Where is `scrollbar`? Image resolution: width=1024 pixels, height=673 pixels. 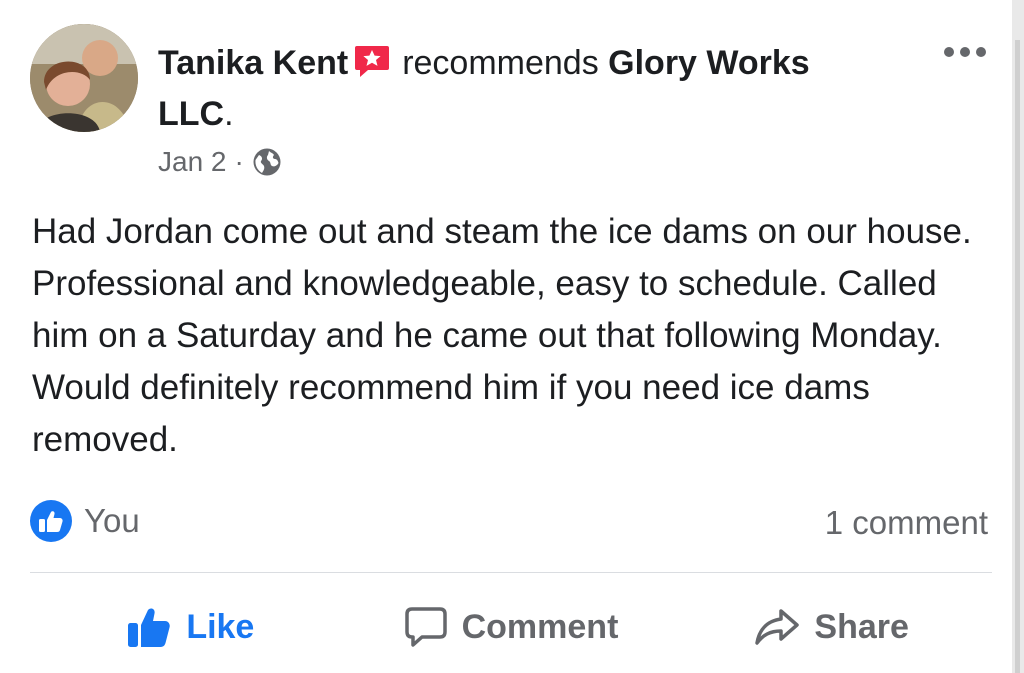
scrollbar is located at coordinates (1018, 336).